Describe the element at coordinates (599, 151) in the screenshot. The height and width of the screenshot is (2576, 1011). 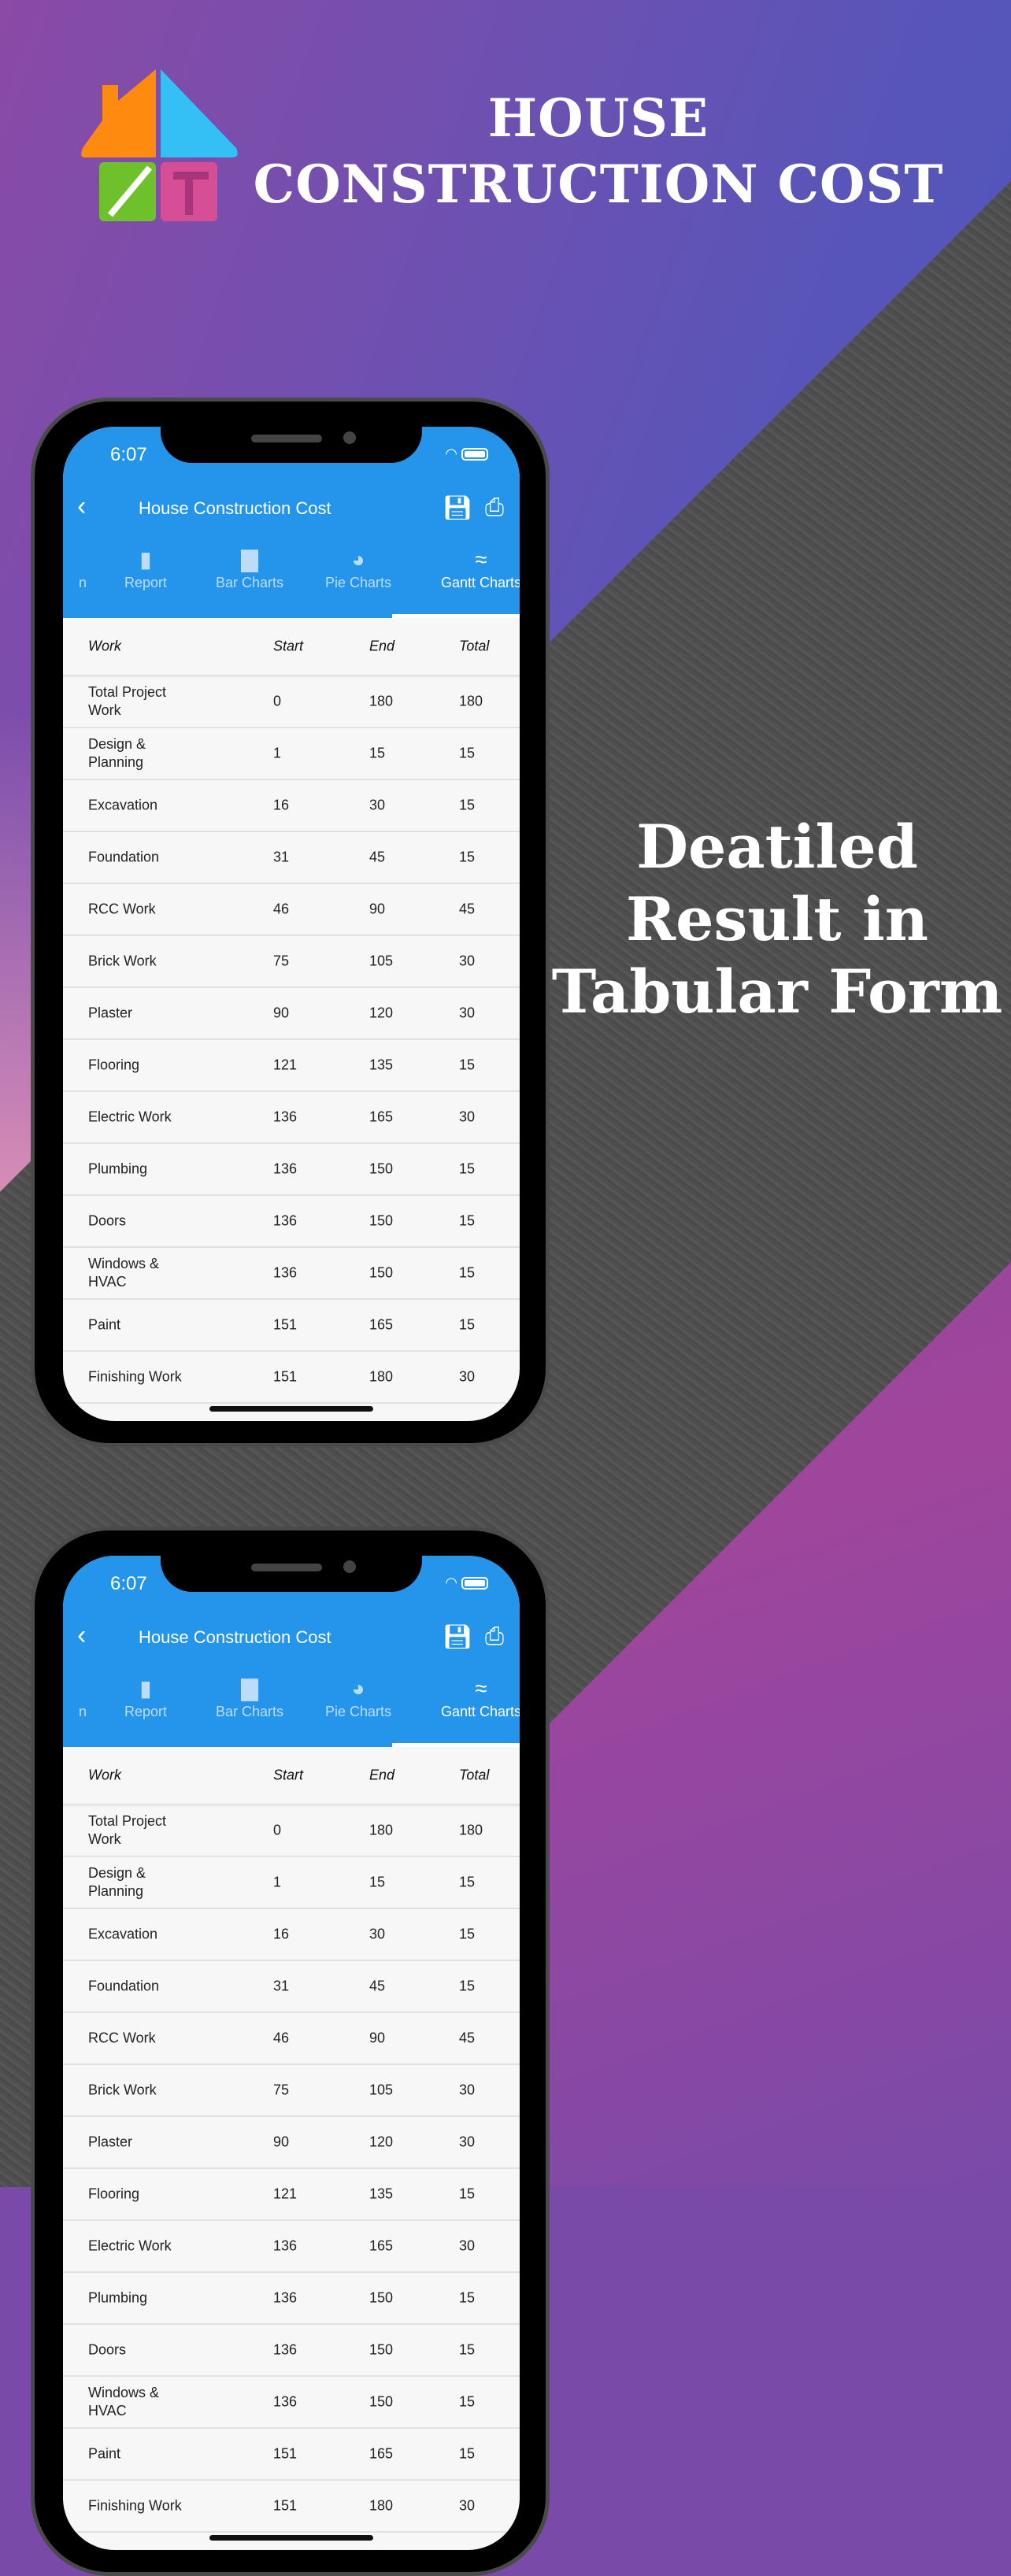
I see `banner-title: HOUSE CONSTRUCTION COST` at that location.